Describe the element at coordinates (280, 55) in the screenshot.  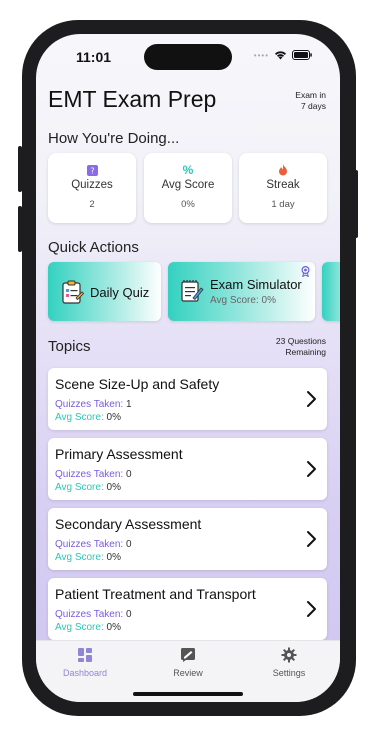
I see `wifi-icon` at that location.